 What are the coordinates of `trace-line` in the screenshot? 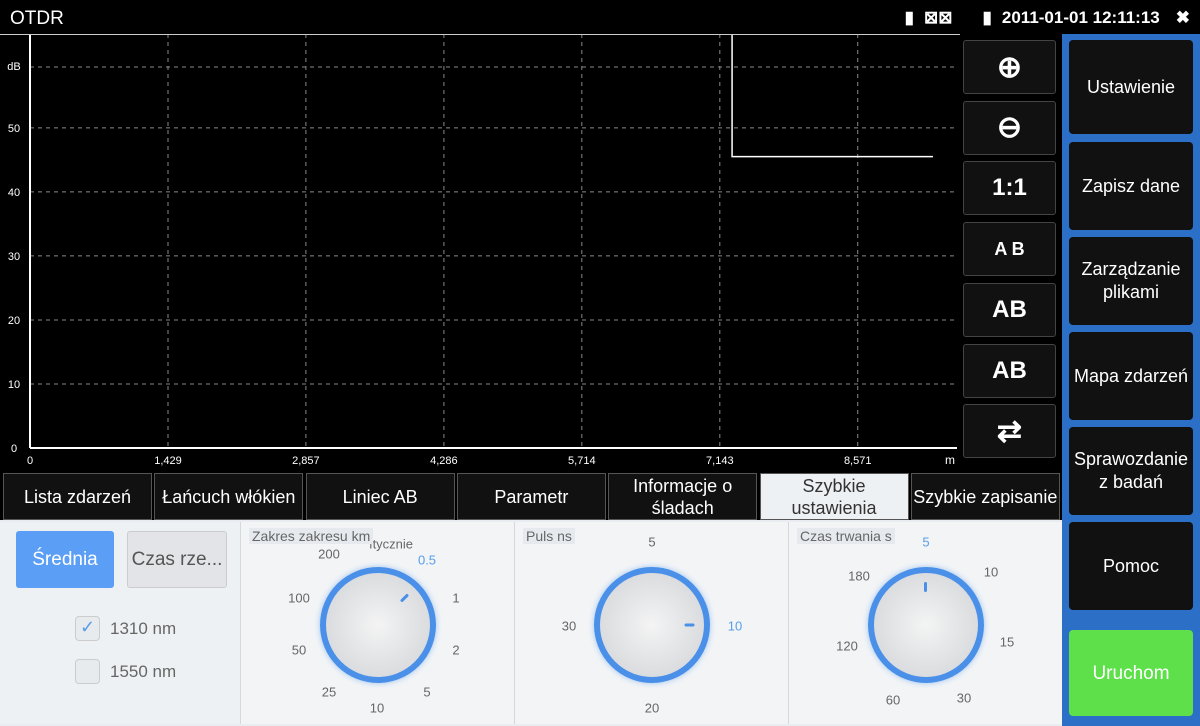 It's located at (832, 96).